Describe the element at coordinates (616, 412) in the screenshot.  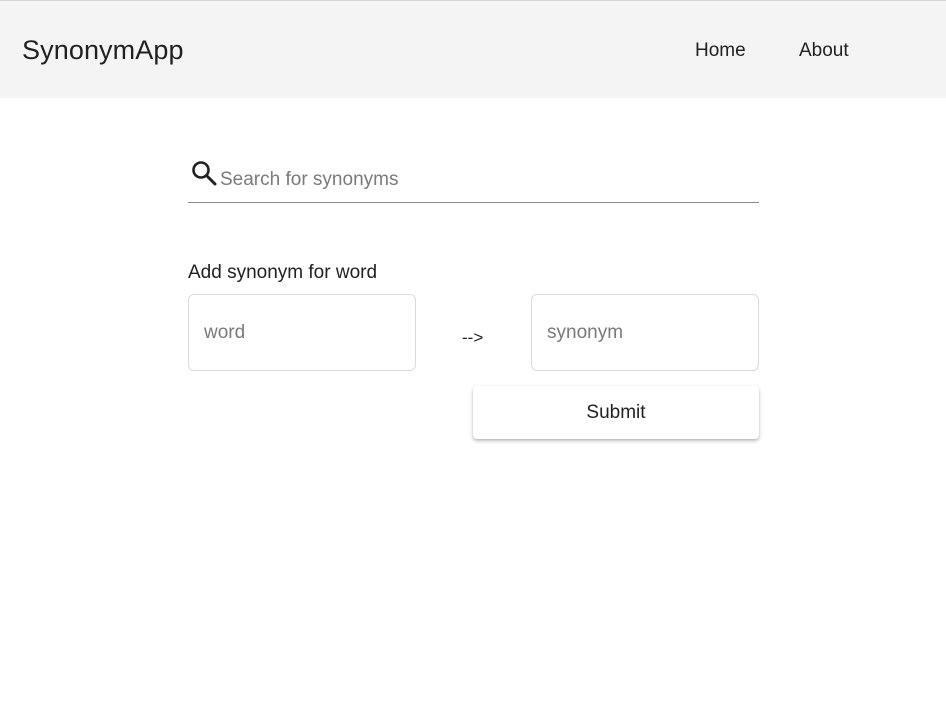
I see `submit-button: Submit` at that location.